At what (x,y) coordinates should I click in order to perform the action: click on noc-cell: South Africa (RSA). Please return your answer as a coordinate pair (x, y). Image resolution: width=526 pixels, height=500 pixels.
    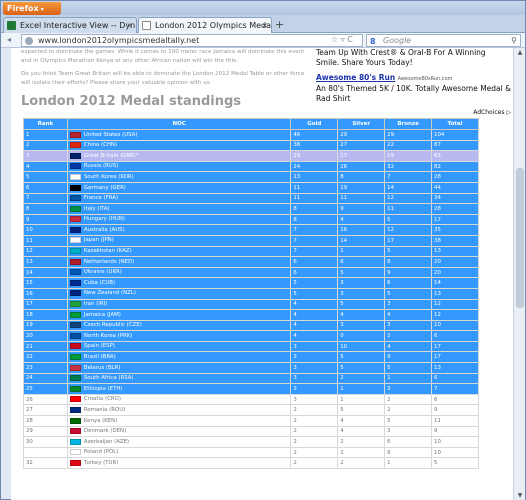
    Looking at the image, I should click on (179, 378).